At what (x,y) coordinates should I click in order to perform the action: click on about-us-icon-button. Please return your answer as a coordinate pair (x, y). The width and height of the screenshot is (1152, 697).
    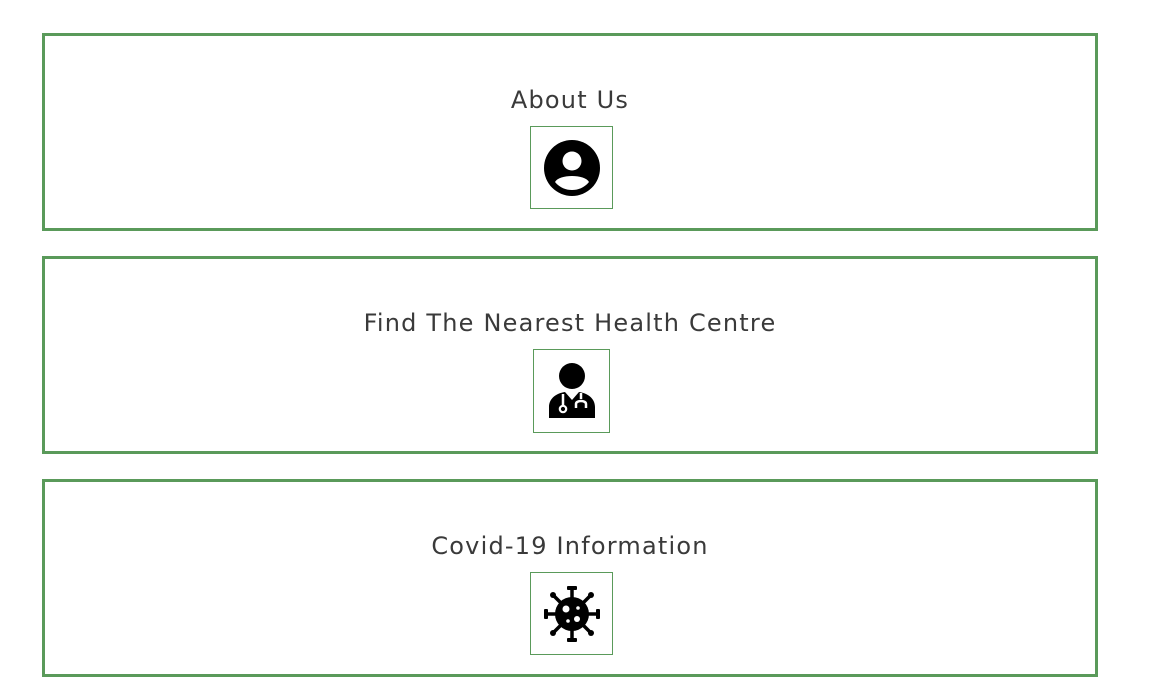
    Looking at the image, I should click on (571, 167).